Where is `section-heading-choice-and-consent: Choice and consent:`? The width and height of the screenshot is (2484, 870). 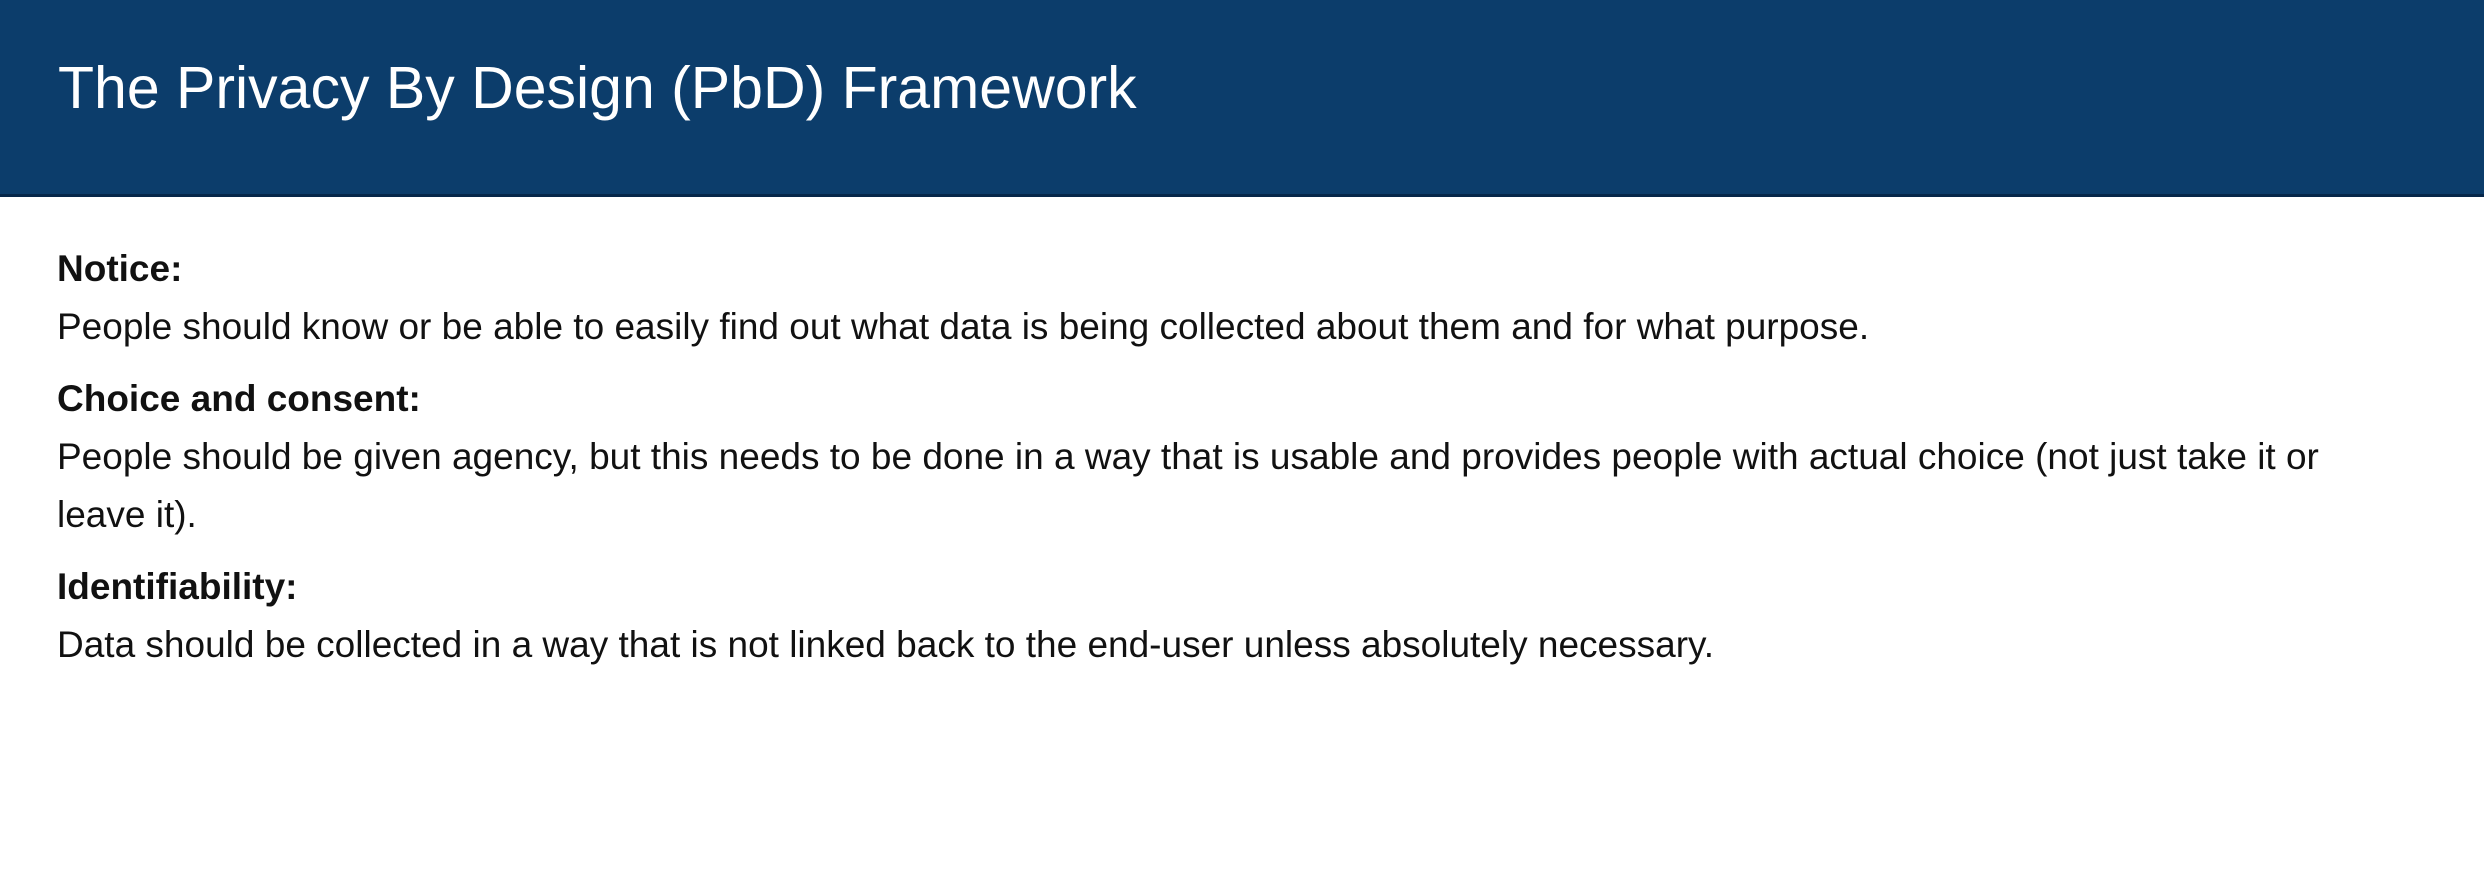 section-heading-choice-and-consent: Choice and consent: is located at coordinates (239, 398).